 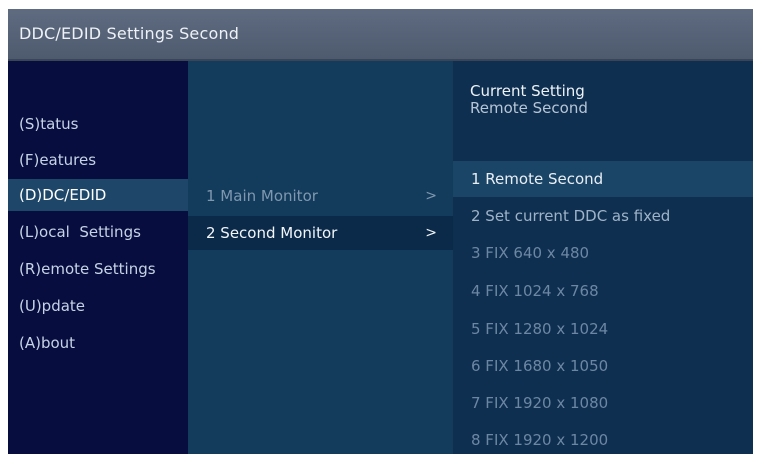 What do you see at coordinates (98, 124) in the screenshot?
I see `menu-item-status: (S)tatus` at bounding box center [98, 124].